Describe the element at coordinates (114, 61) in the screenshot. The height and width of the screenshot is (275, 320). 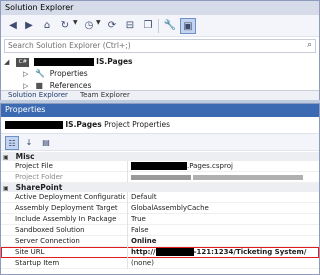
I see `project-name: IS.Pages` at that location.